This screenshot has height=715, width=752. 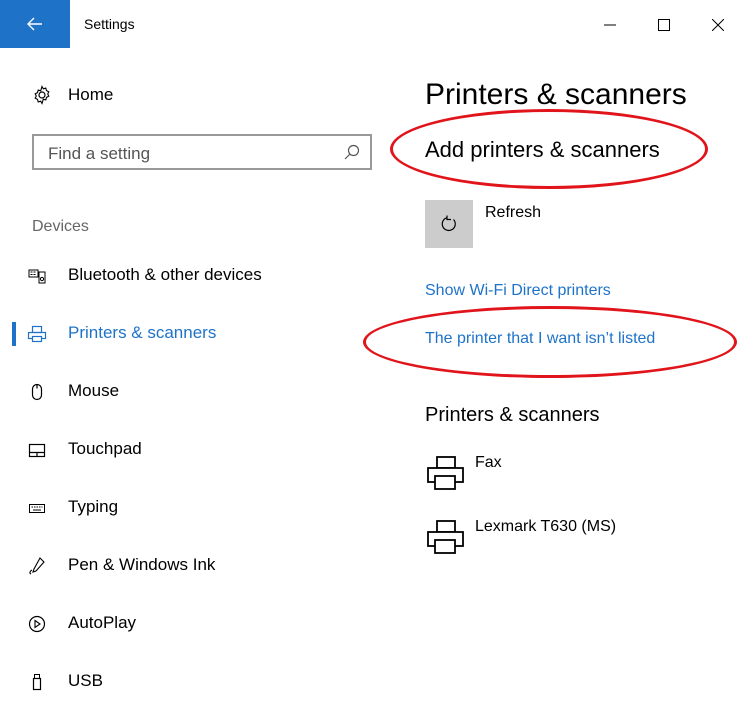 What do you see at coordinates (14, 334) in the screenshot?
I see `selection-indicator` at bounding box center [14, 334].